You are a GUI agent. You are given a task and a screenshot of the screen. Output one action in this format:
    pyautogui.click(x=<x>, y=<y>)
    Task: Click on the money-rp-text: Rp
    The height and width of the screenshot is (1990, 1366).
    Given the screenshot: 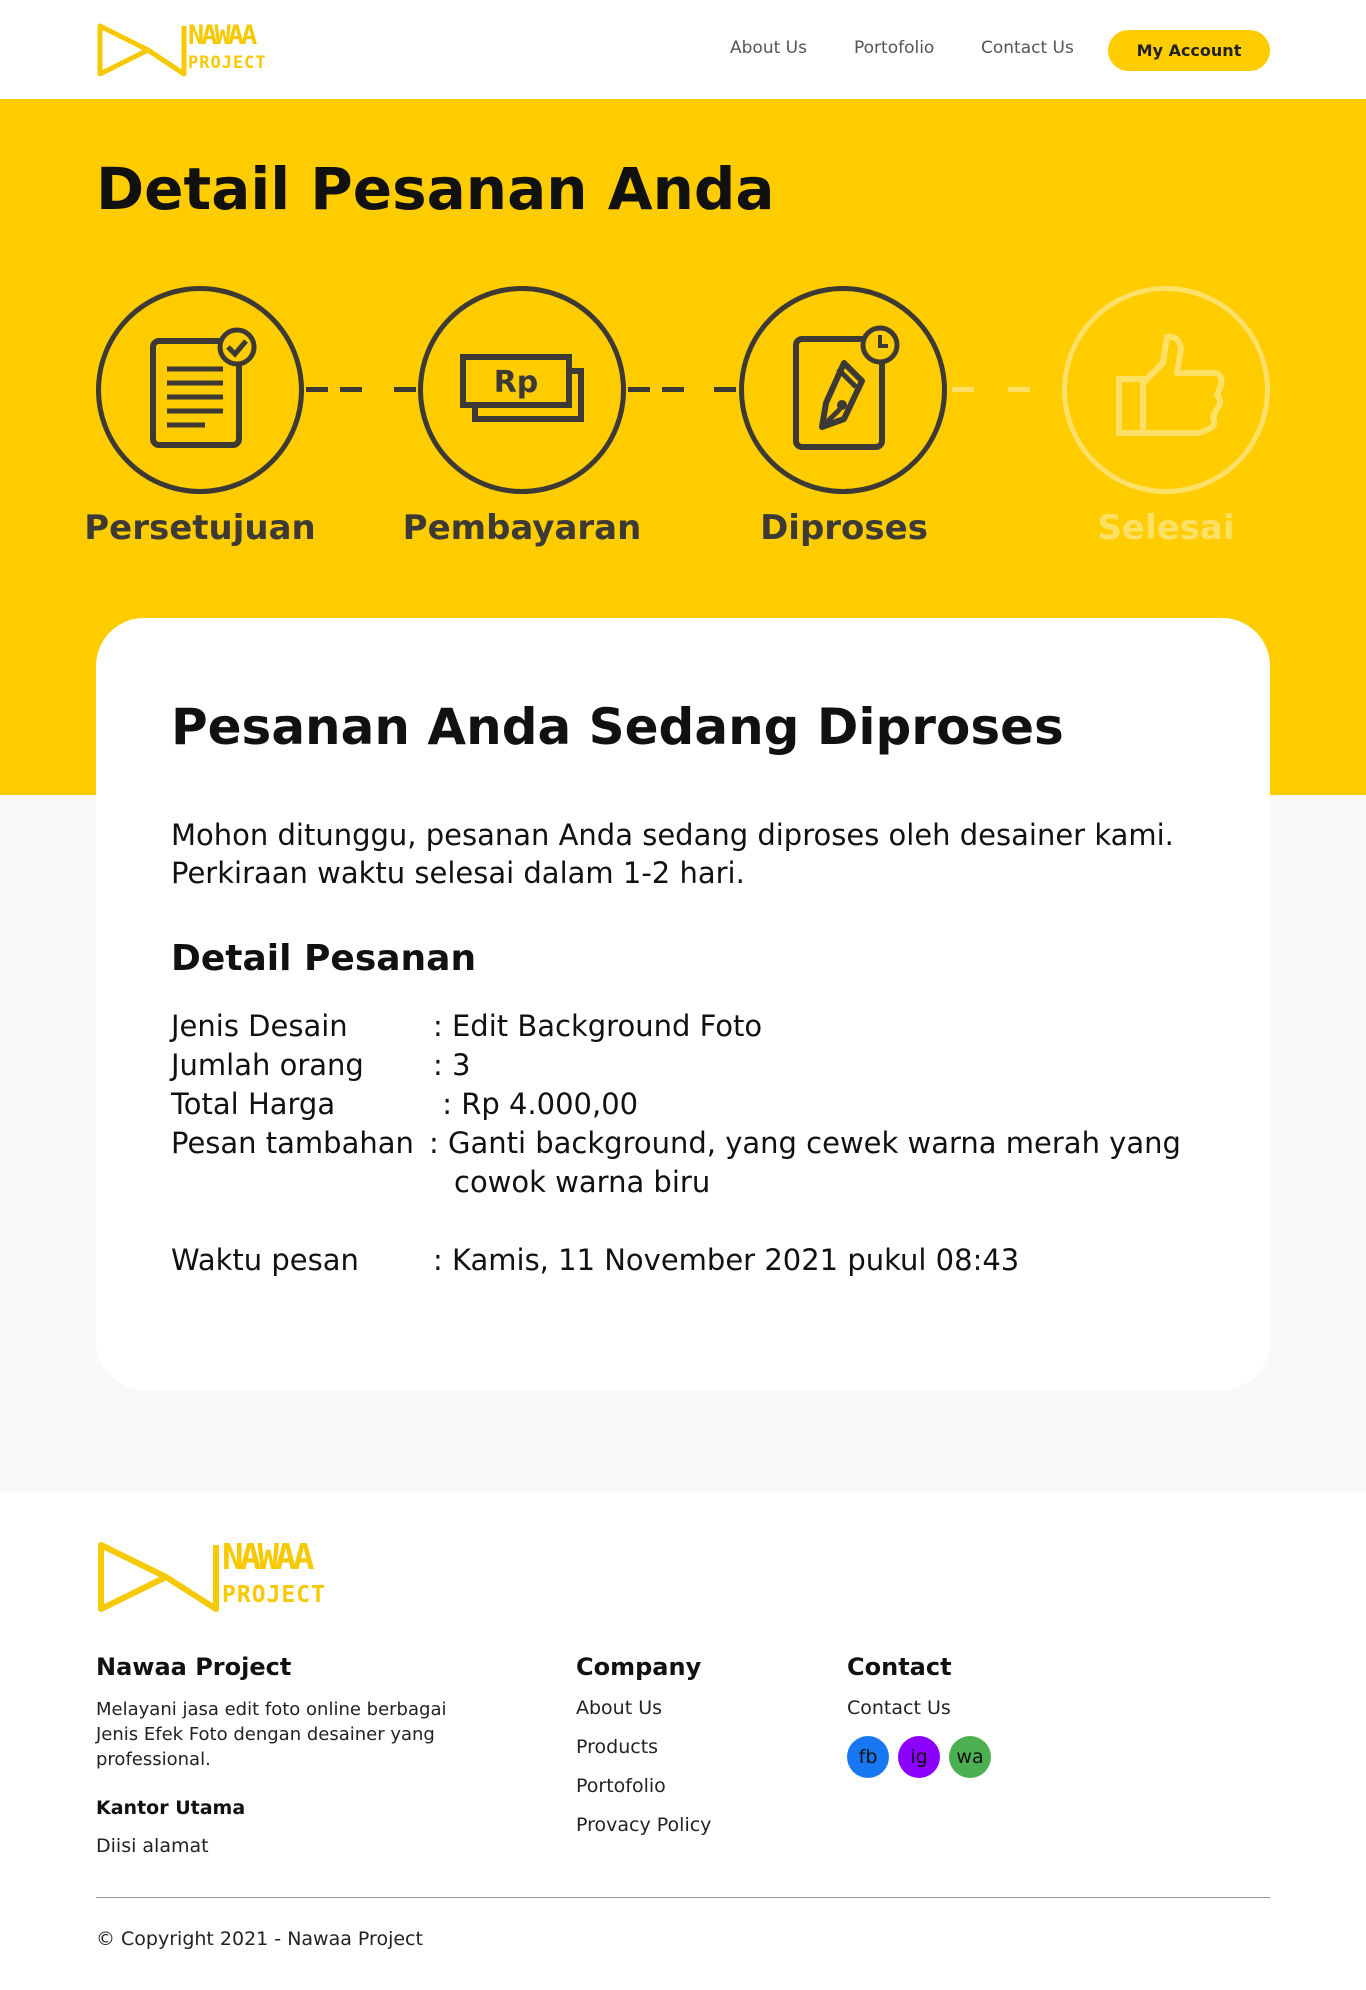 What is the action you would take?
    pyautogui.click(x=516, y=382)
    